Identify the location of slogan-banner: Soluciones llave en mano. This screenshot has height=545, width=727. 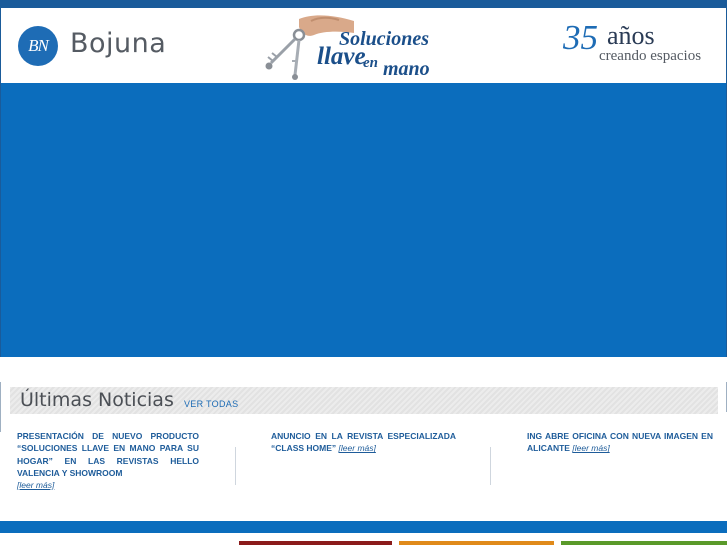
(349, 46).